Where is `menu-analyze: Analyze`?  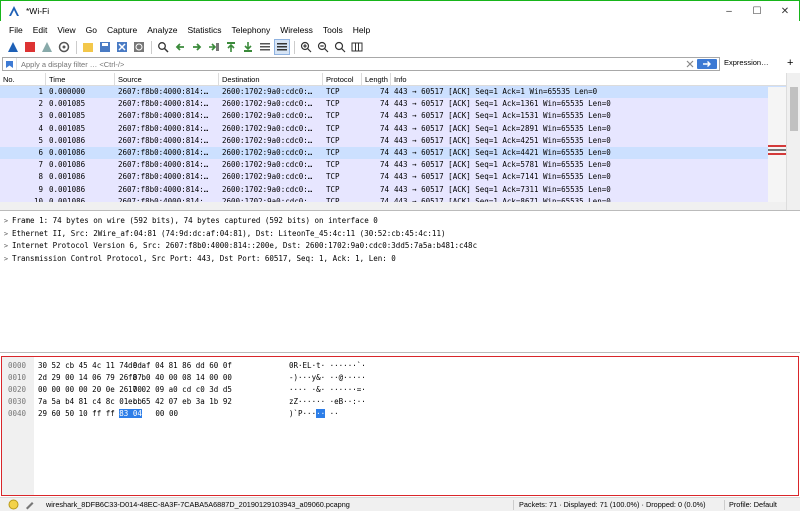
menu-analyze: Analyze is located at coordinates (162, 30).